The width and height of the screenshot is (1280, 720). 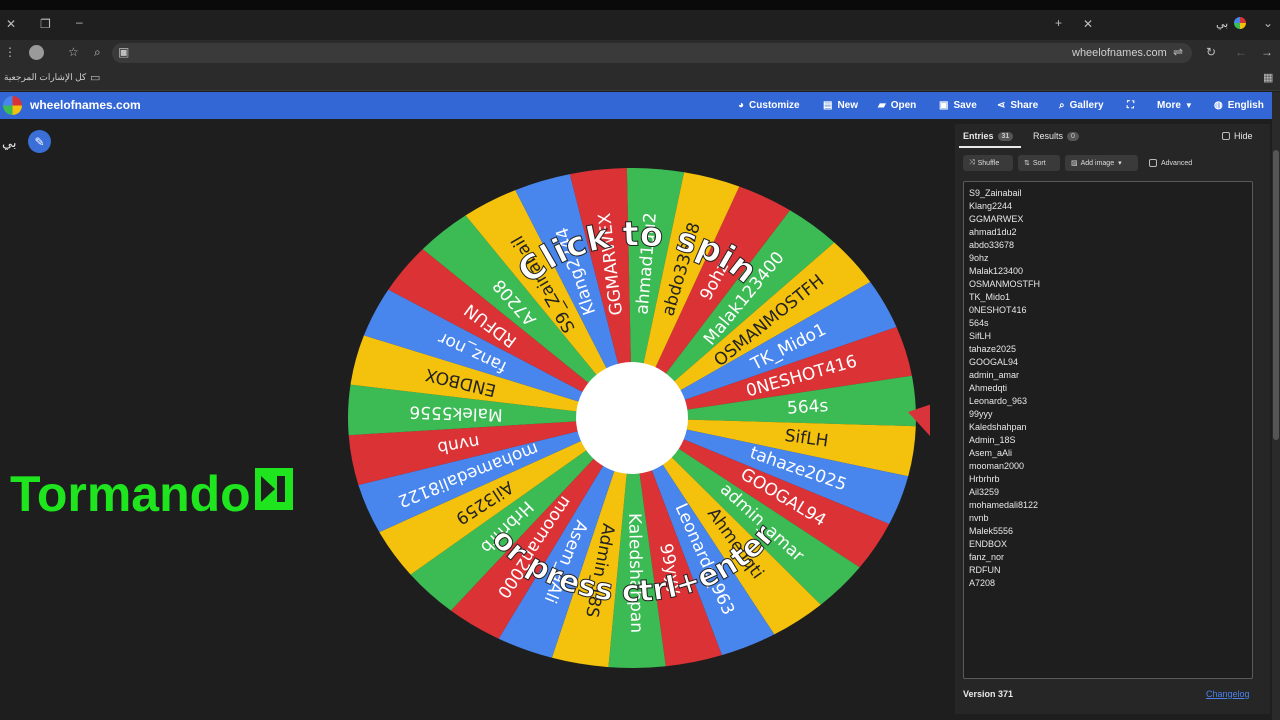 I want to click on reload-icon: ↻, so click(x=1211, y=52).